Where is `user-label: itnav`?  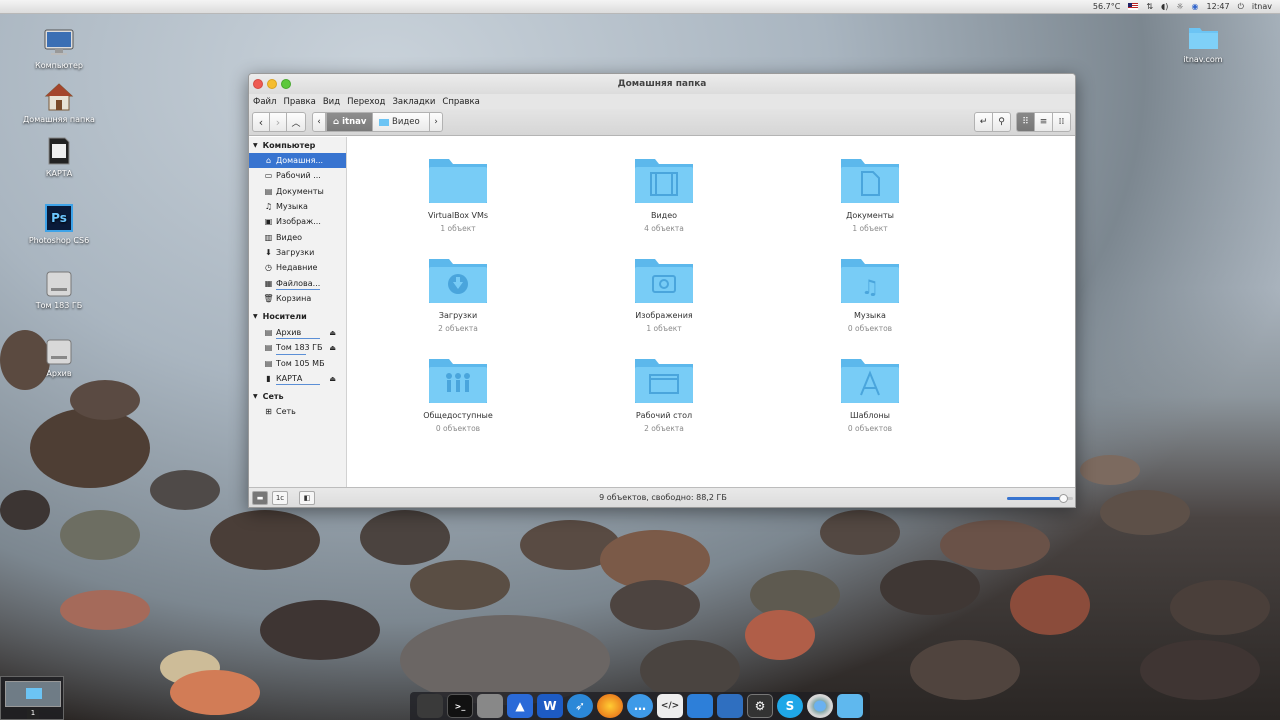 user-label: itnav is located at coordinates (1262, 6).